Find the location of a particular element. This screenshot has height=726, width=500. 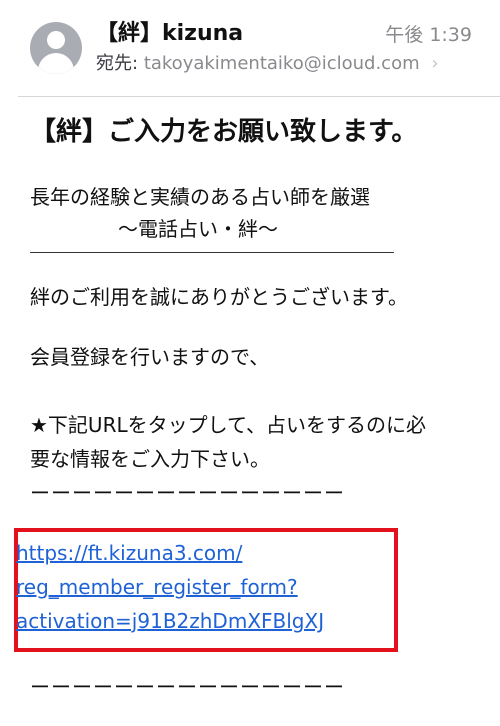

body-line-6: 要な情報をご入力下さい。 is located at coordinates (150, 459).